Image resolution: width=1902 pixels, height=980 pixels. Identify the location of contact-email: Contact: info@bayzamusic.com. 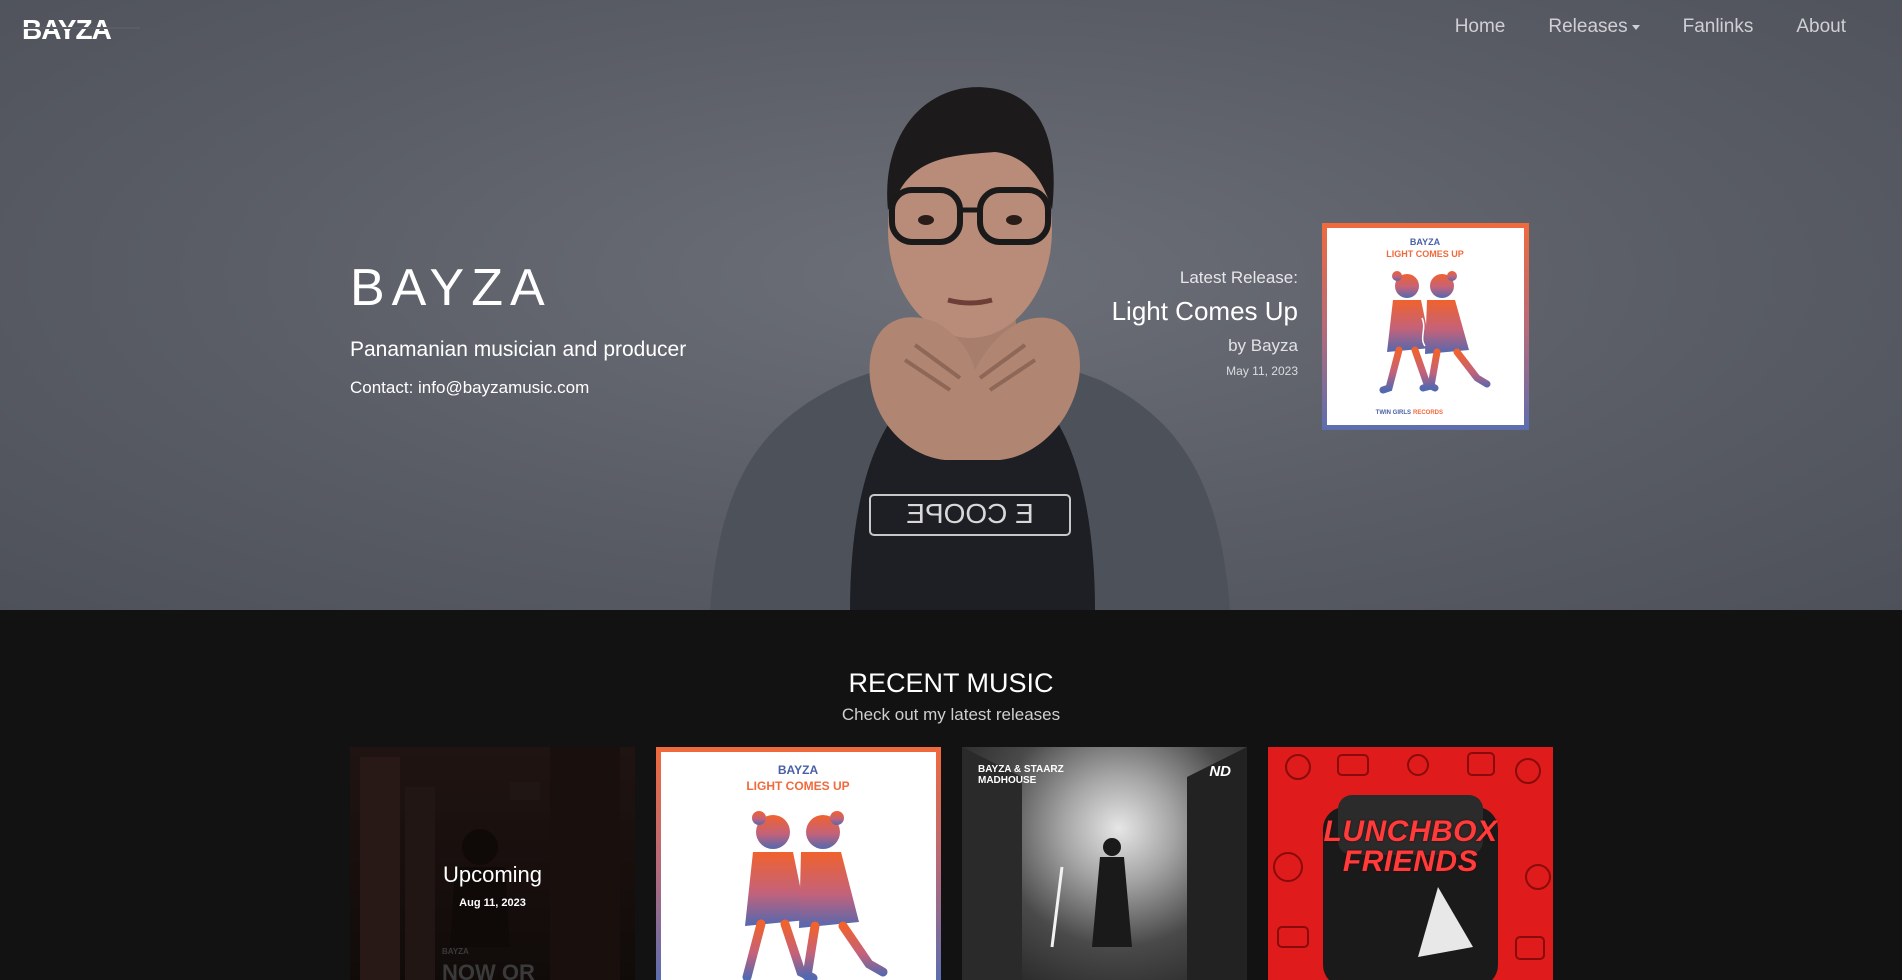
(518, 388).